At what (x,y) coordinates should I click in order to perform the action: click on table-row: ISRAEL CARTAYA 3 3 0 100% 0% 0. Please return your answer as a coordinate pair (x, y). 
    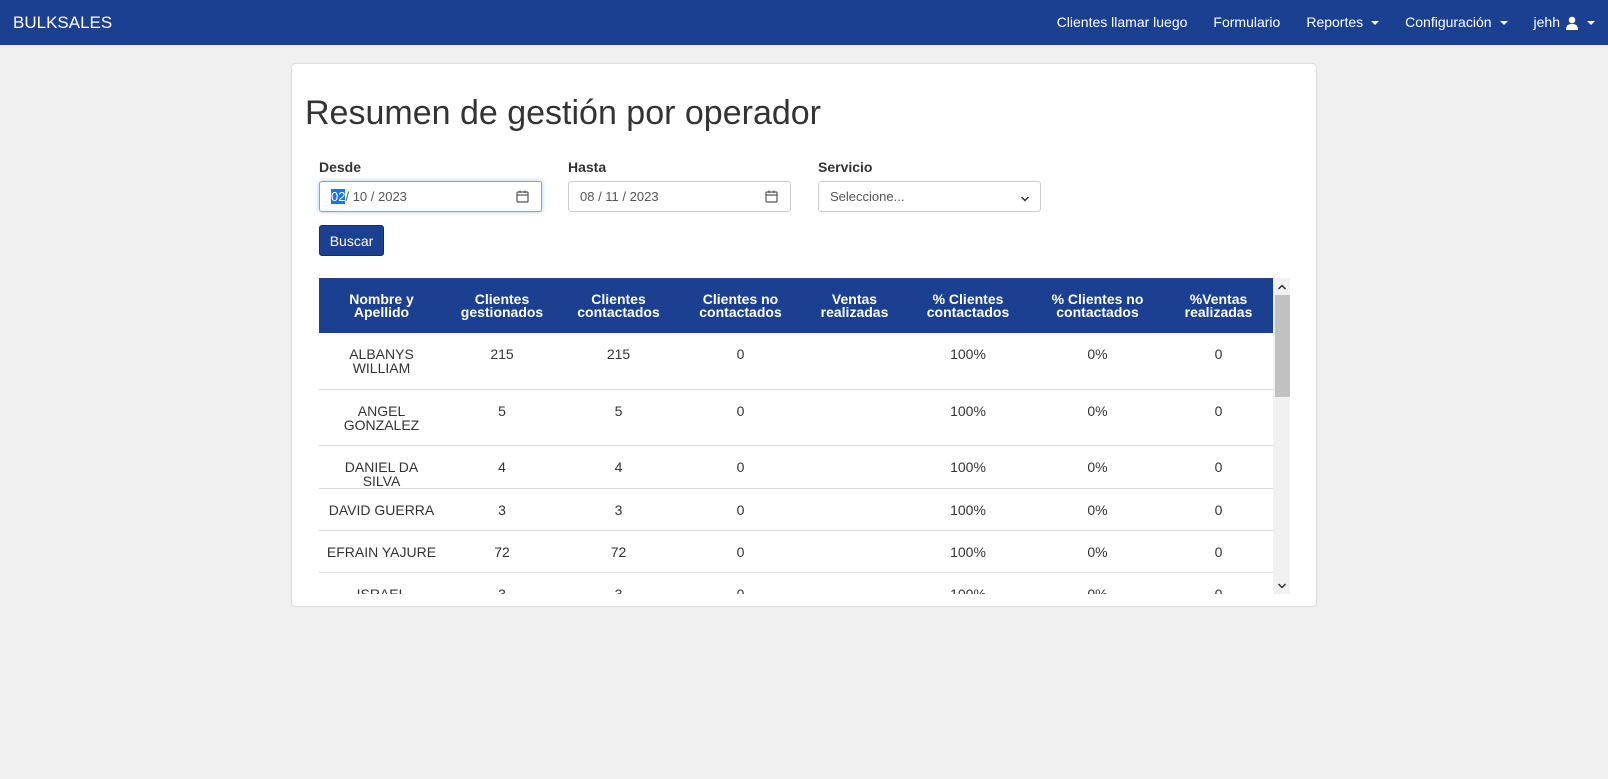
    Looking at the image, I should click on (796, 583).